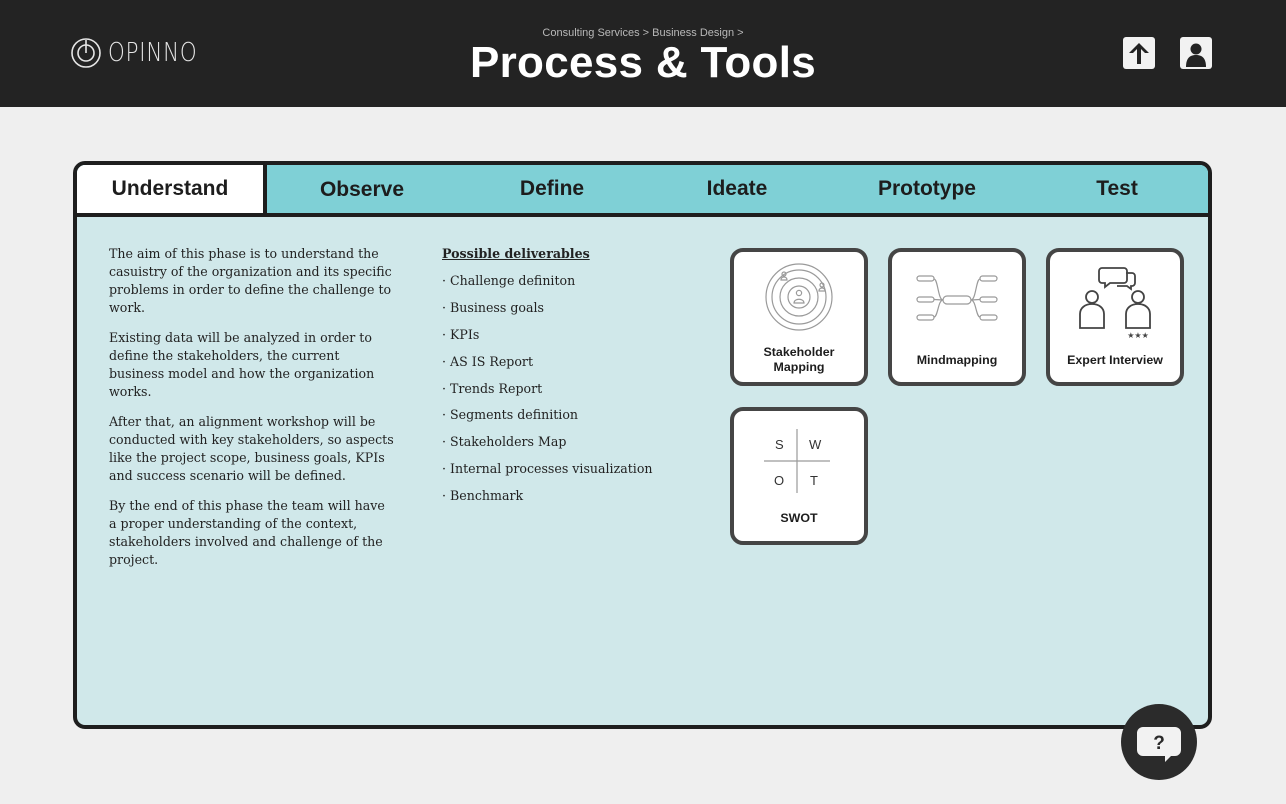 The height and width of the screenshot is (804, 1286). What do you see at coordinates (957, 317) in the screenshot?
I see `tool-card-mindmapping: Mindmapping` at bounding box center [957, 317].